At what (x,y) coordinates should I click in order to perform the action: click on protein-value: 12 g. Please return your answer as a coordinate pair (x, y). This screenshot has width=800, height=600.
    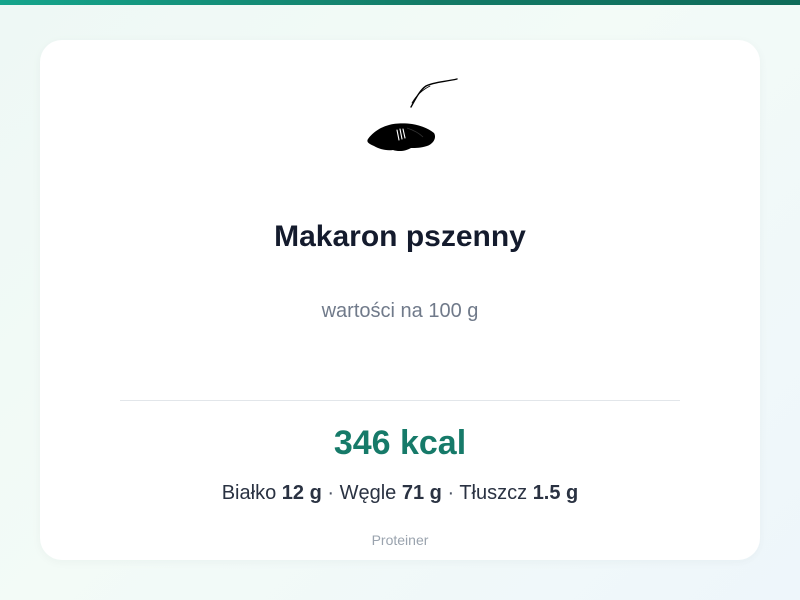
    Looking at the image, I should click on (301, 493).